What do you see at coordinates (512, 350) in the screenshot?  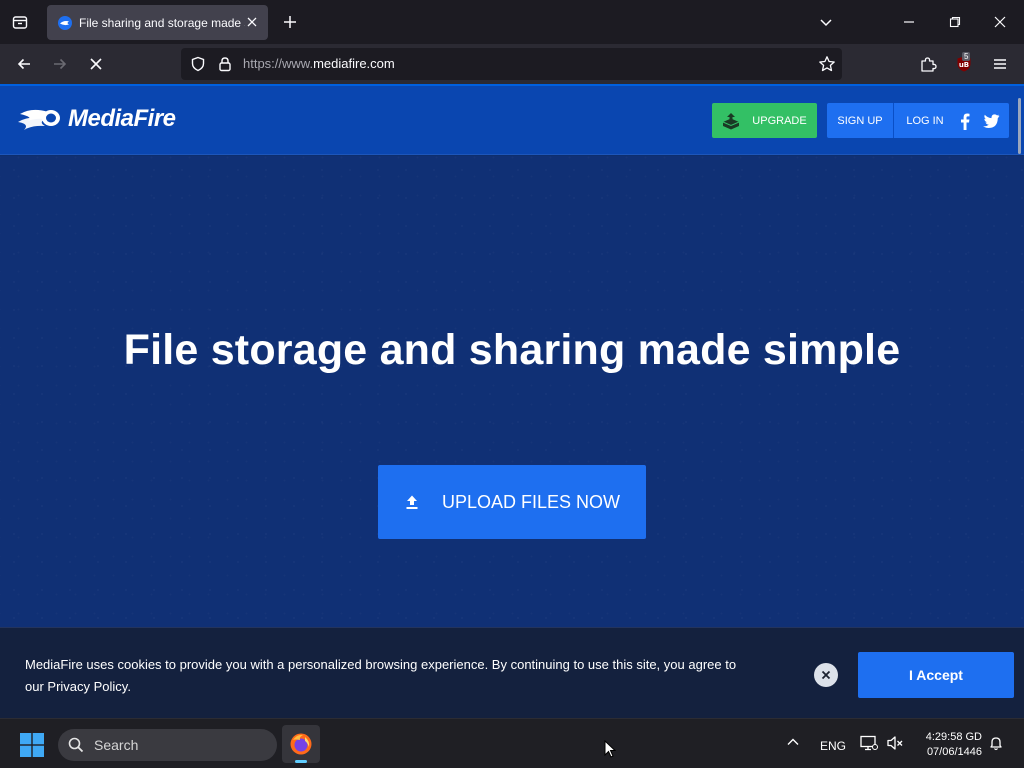 I see `hero-headline: File storage and sharing made simple` at bounding box center [512, 350].